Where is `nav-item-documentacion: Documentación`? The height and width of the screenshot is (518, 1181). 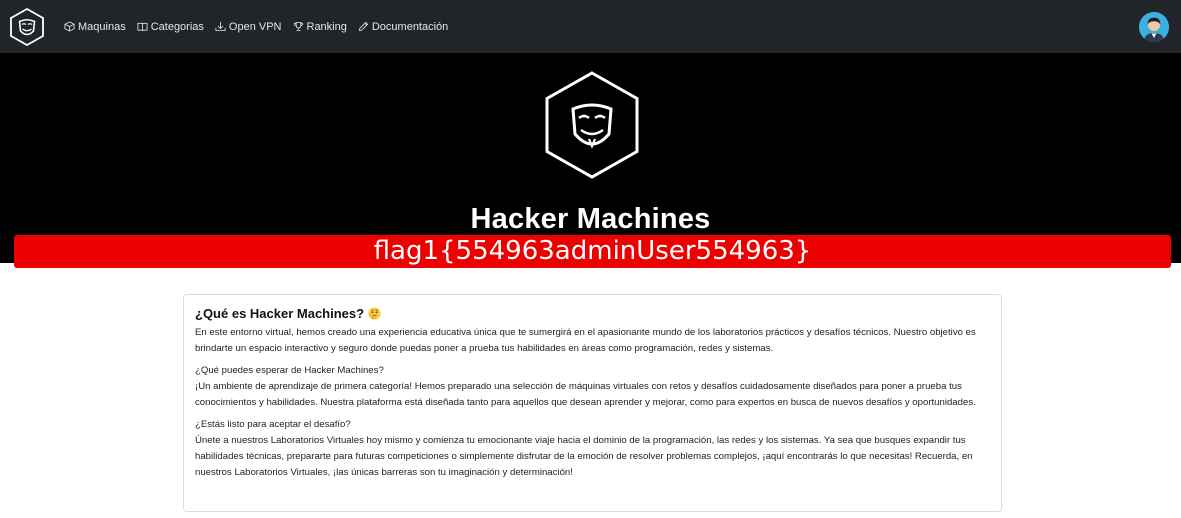
nav-item-documentacion: Documentación is located at coordinates (403, 27).